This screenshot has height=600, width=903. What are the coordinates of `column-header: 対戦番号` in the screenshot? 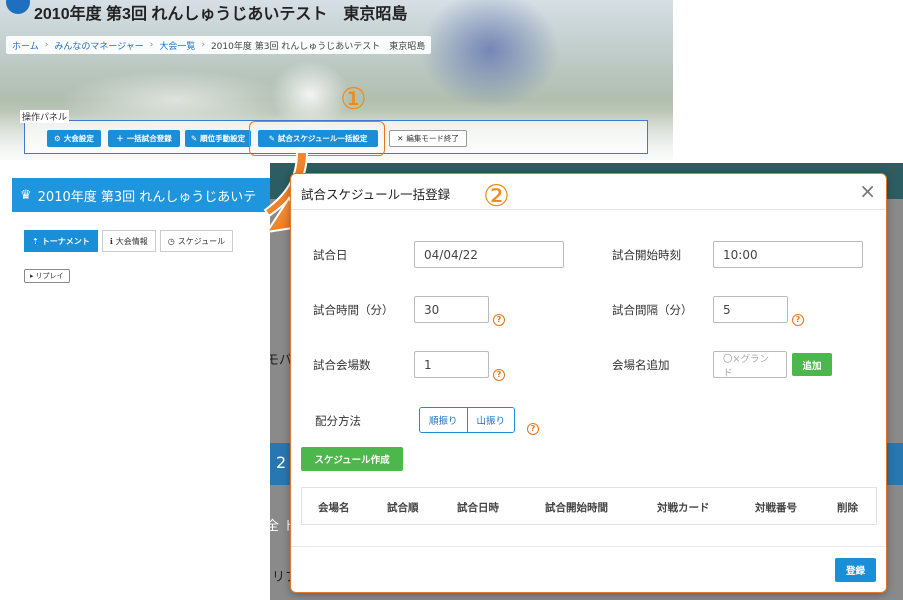 It's located at (776, 508).